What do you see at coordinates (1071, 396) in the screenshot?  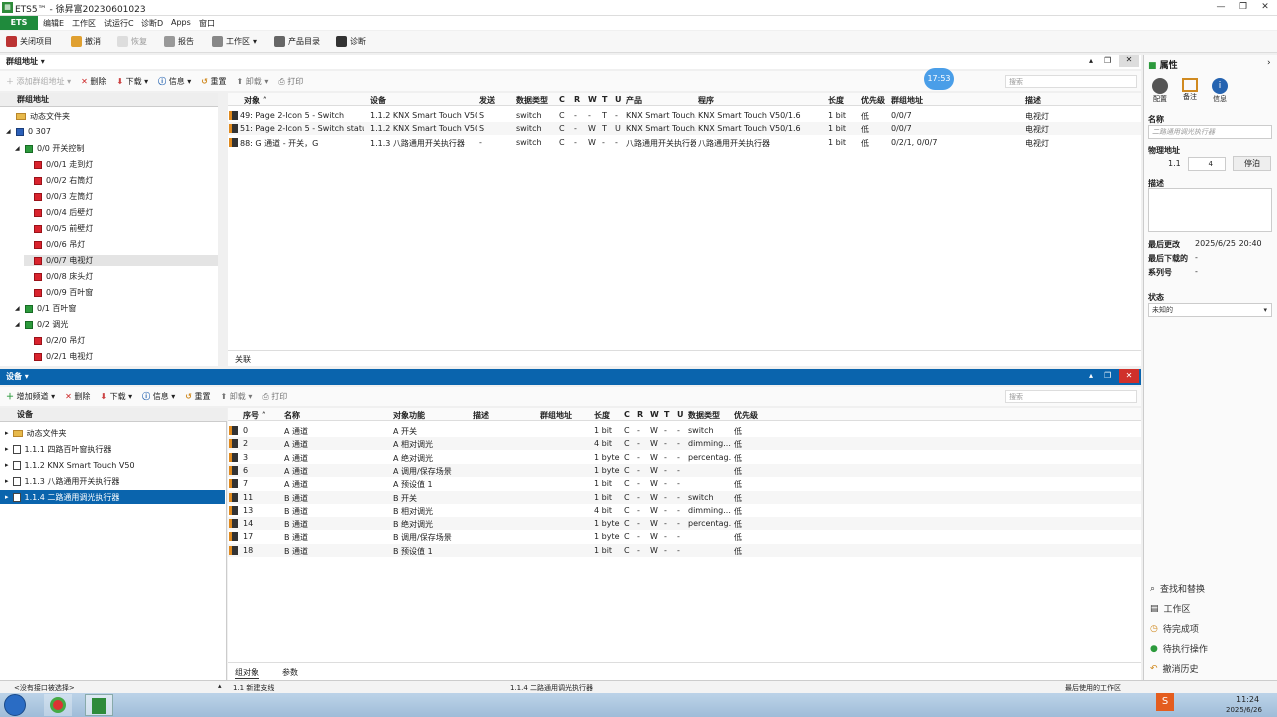 I see `dev-search-input: 搜索` at bounding box center [1071, 396].